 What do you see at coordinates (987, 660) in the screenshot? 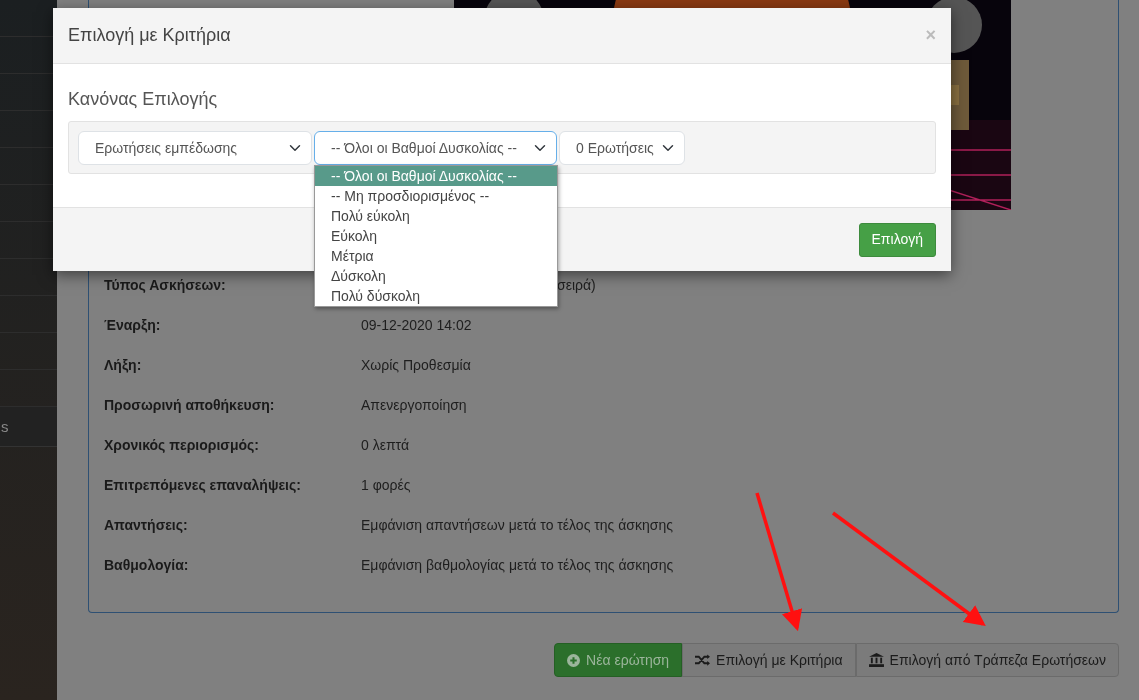
I see `action-button: Επιλογή από Τράπεζα Ερωτήσεων` at bounding box center [987, 660].